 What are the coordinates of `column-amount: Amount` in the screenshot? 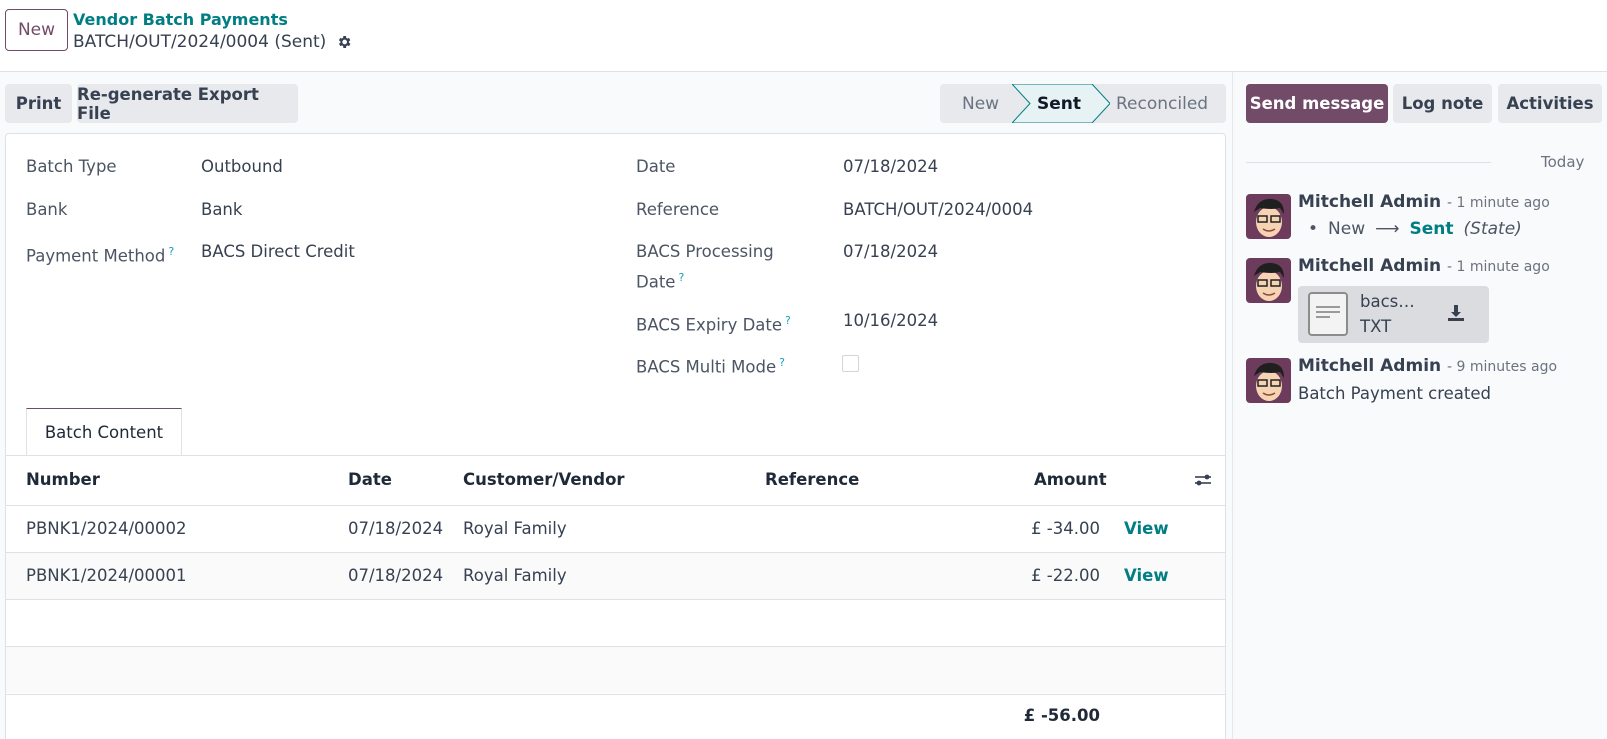 It's located at (1070, 480).